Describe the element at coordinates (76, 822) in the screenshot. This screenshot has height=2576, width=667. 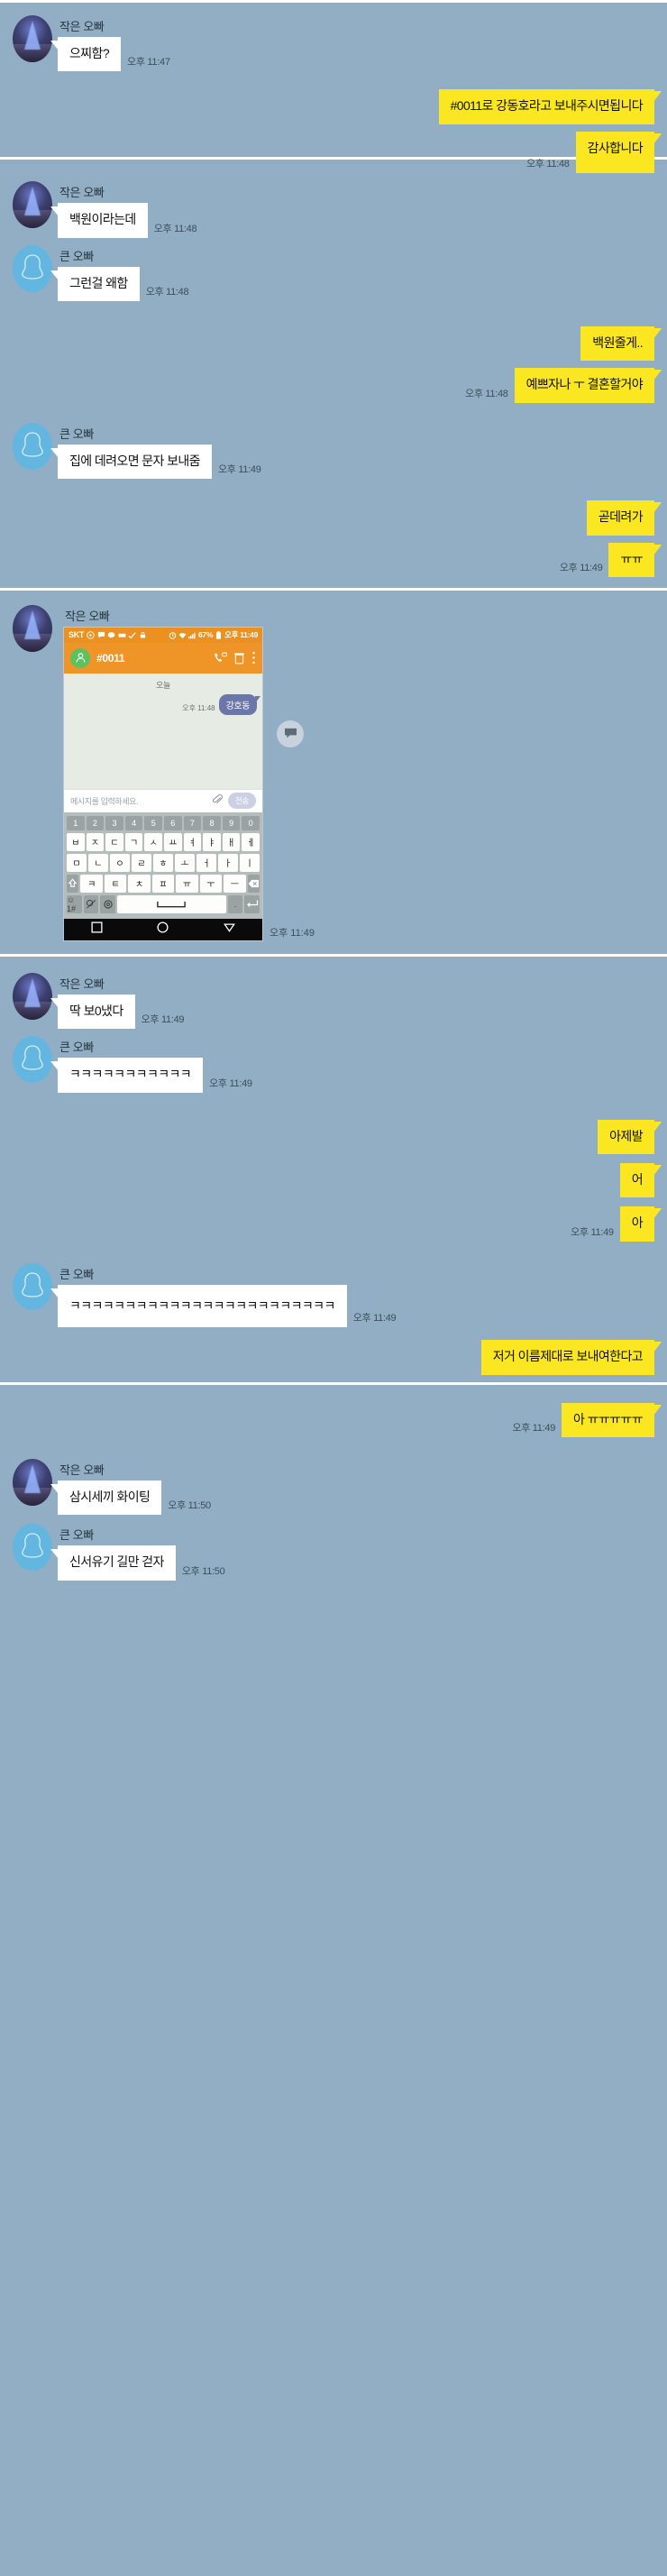
I see `number-key-1: 1` at that location.